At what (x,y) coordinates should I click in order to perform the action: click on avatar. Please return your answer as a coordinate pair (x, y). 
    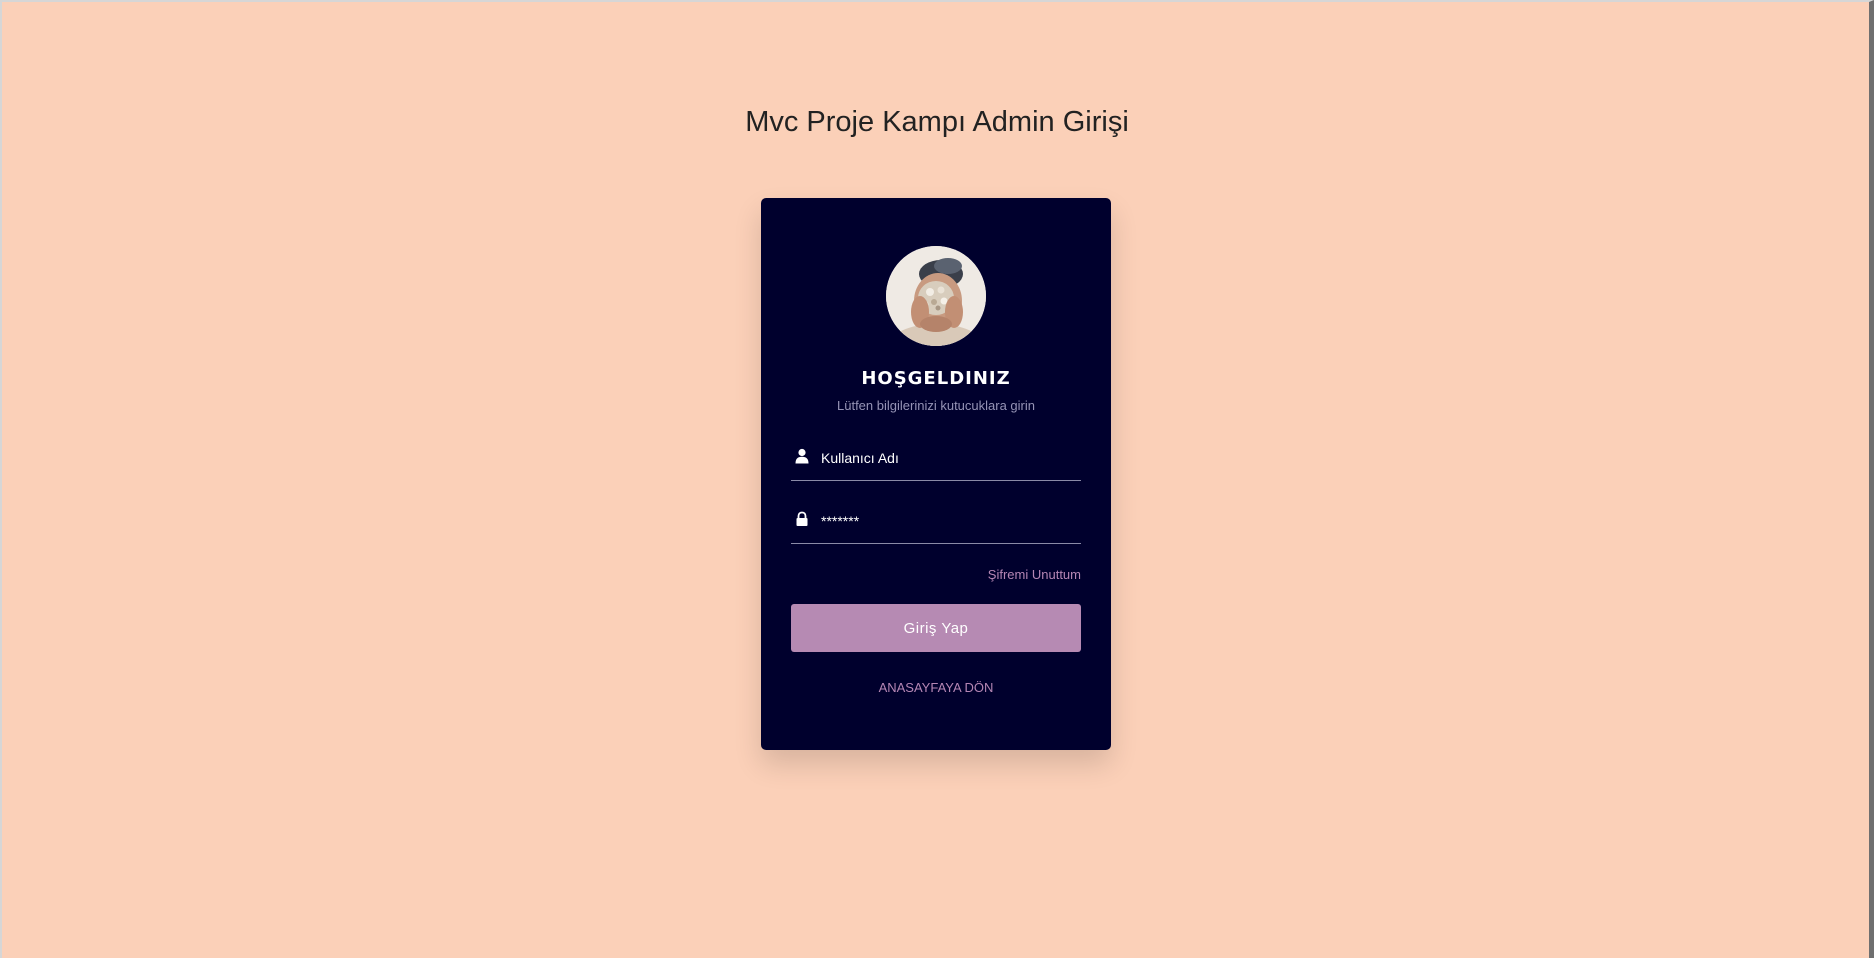
    Looking at the image, I should click on (936, 296).